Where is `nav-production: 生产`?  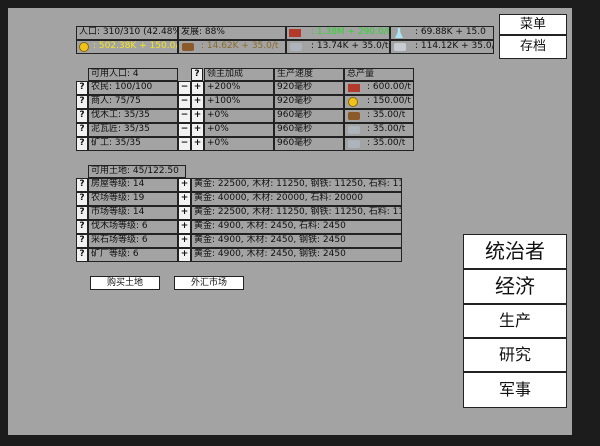
nav-production: 生产 is located at coordinates (515, 321).